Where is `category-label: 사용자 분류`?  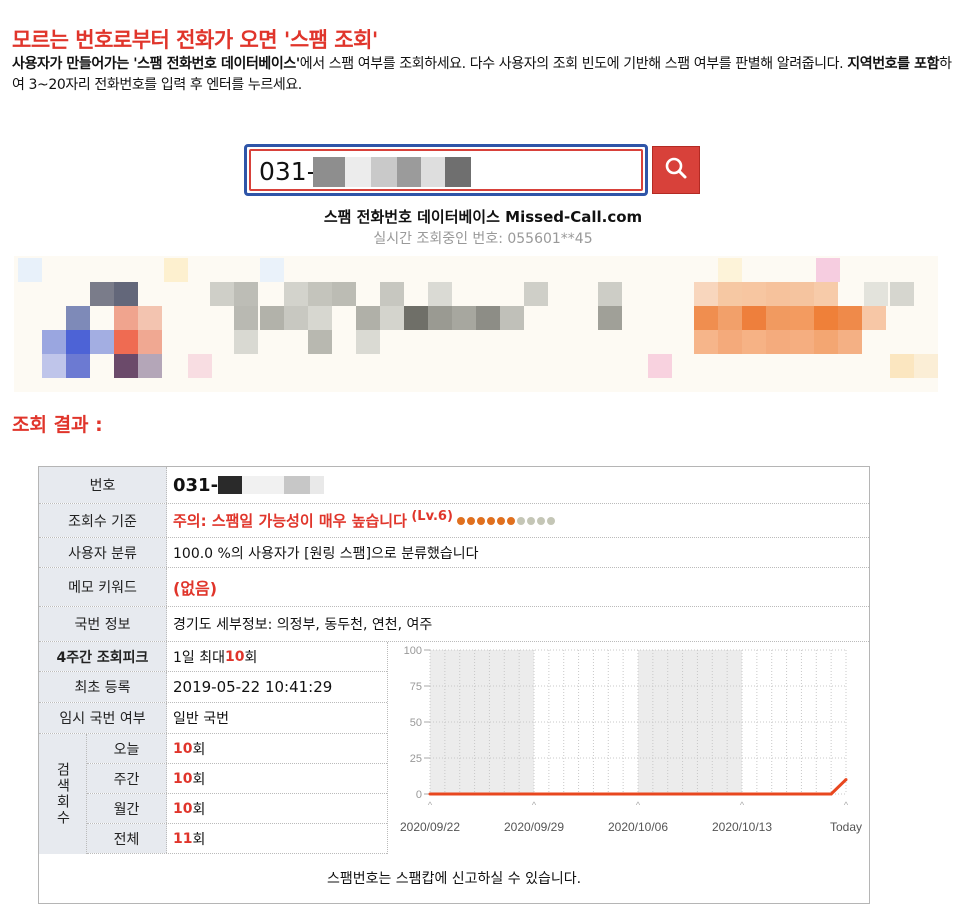
category-label: 사용자 분류 is located at coordinates (103, 552).